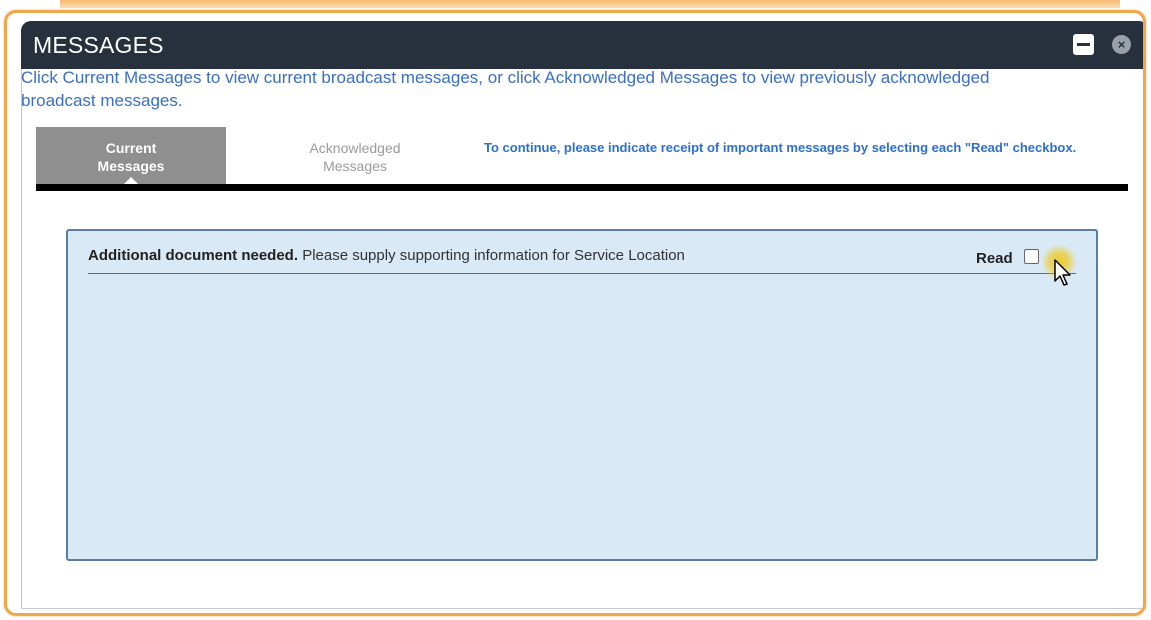 Image resolution: width=1151 pixels, height=620 pixels. What do you see at coordinates (1121, 44) in the screenshot?
I see `close-icon: ×` at bounding box center [1121, 44].